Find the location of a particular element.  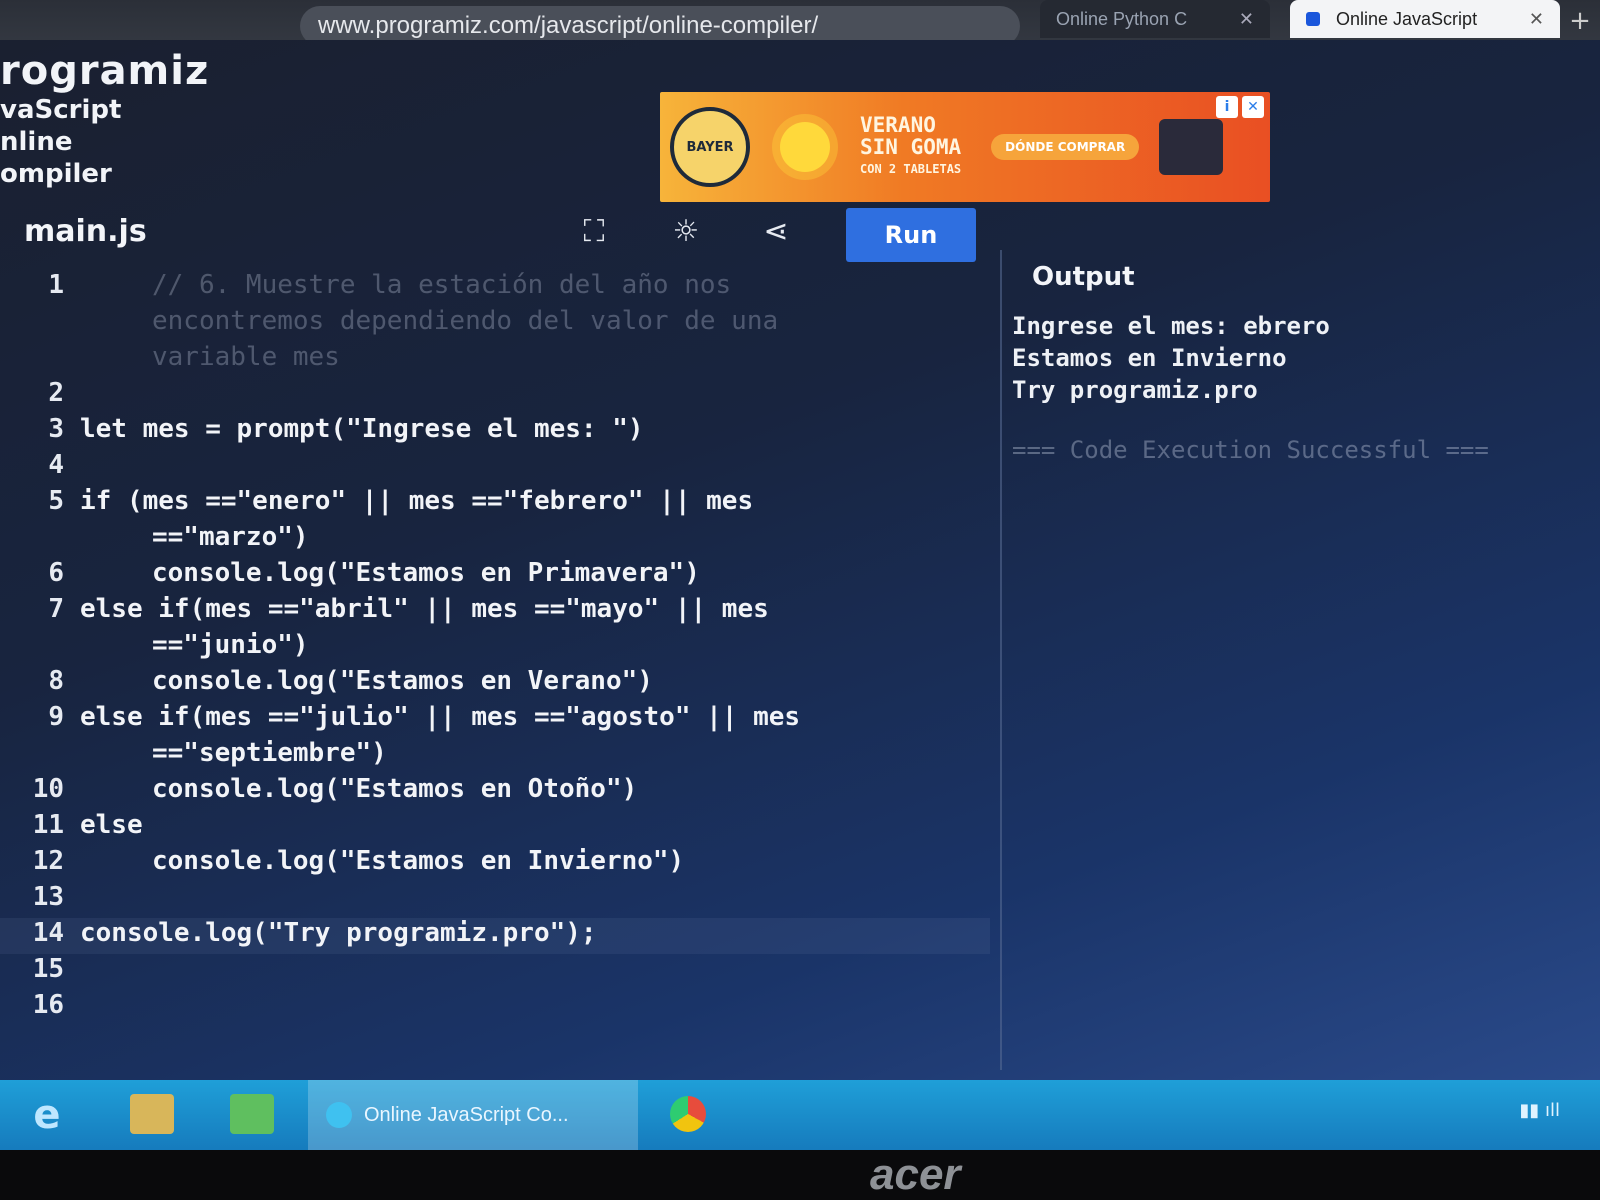

code-text: =="junio") is located at coordinates (535, 648).